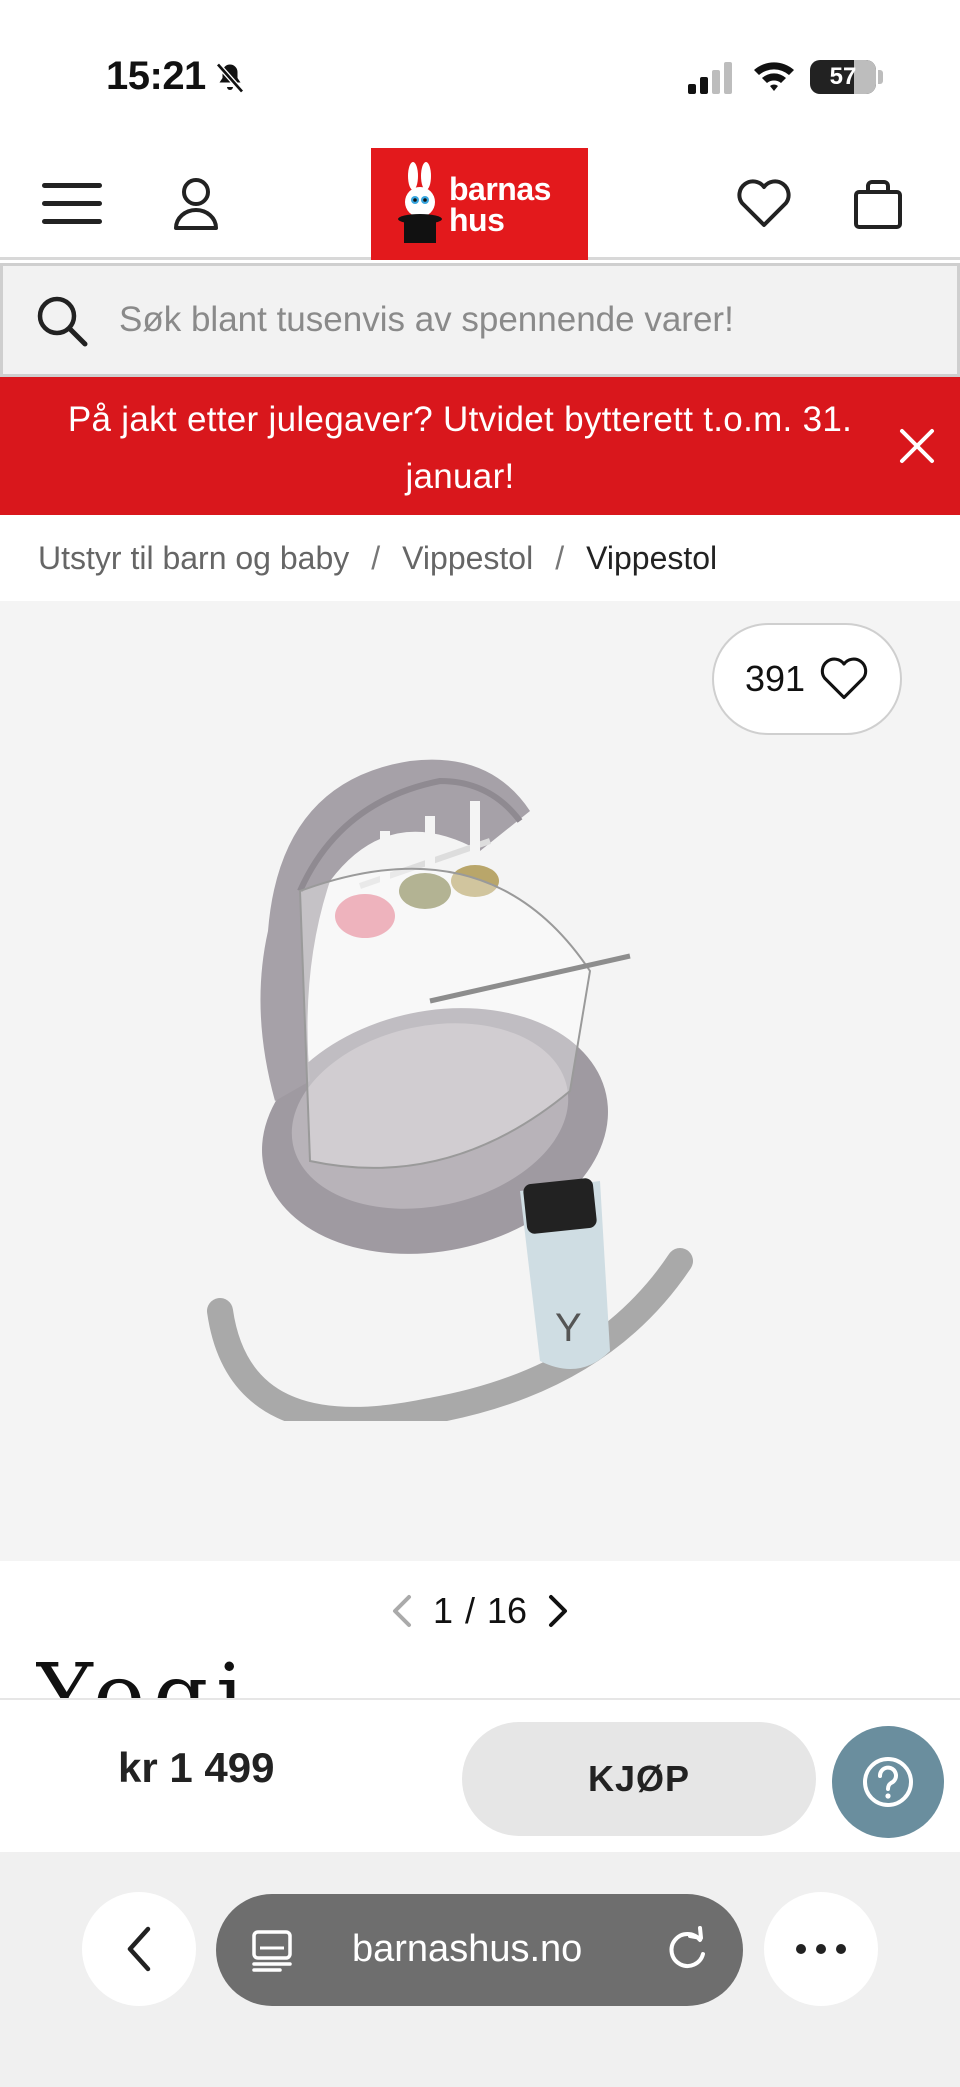 The height and width of the screenshot is (2087, 960). I want to click on bell-slash-icon, so click(230, 78).